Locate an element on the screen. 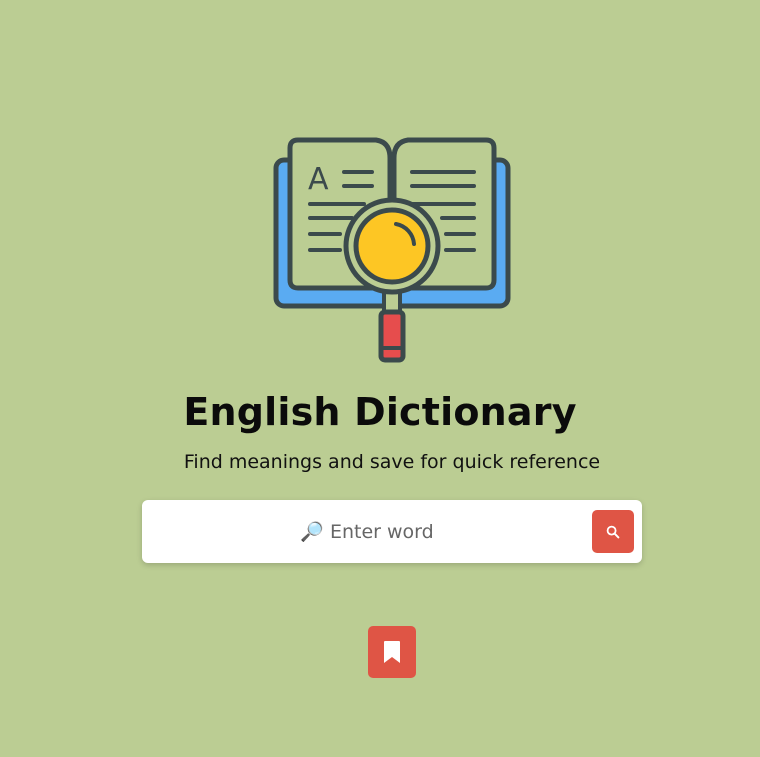 The width and height of the screenshot is (760, 757). bookmark-icon is located at coordinates (392, 652).